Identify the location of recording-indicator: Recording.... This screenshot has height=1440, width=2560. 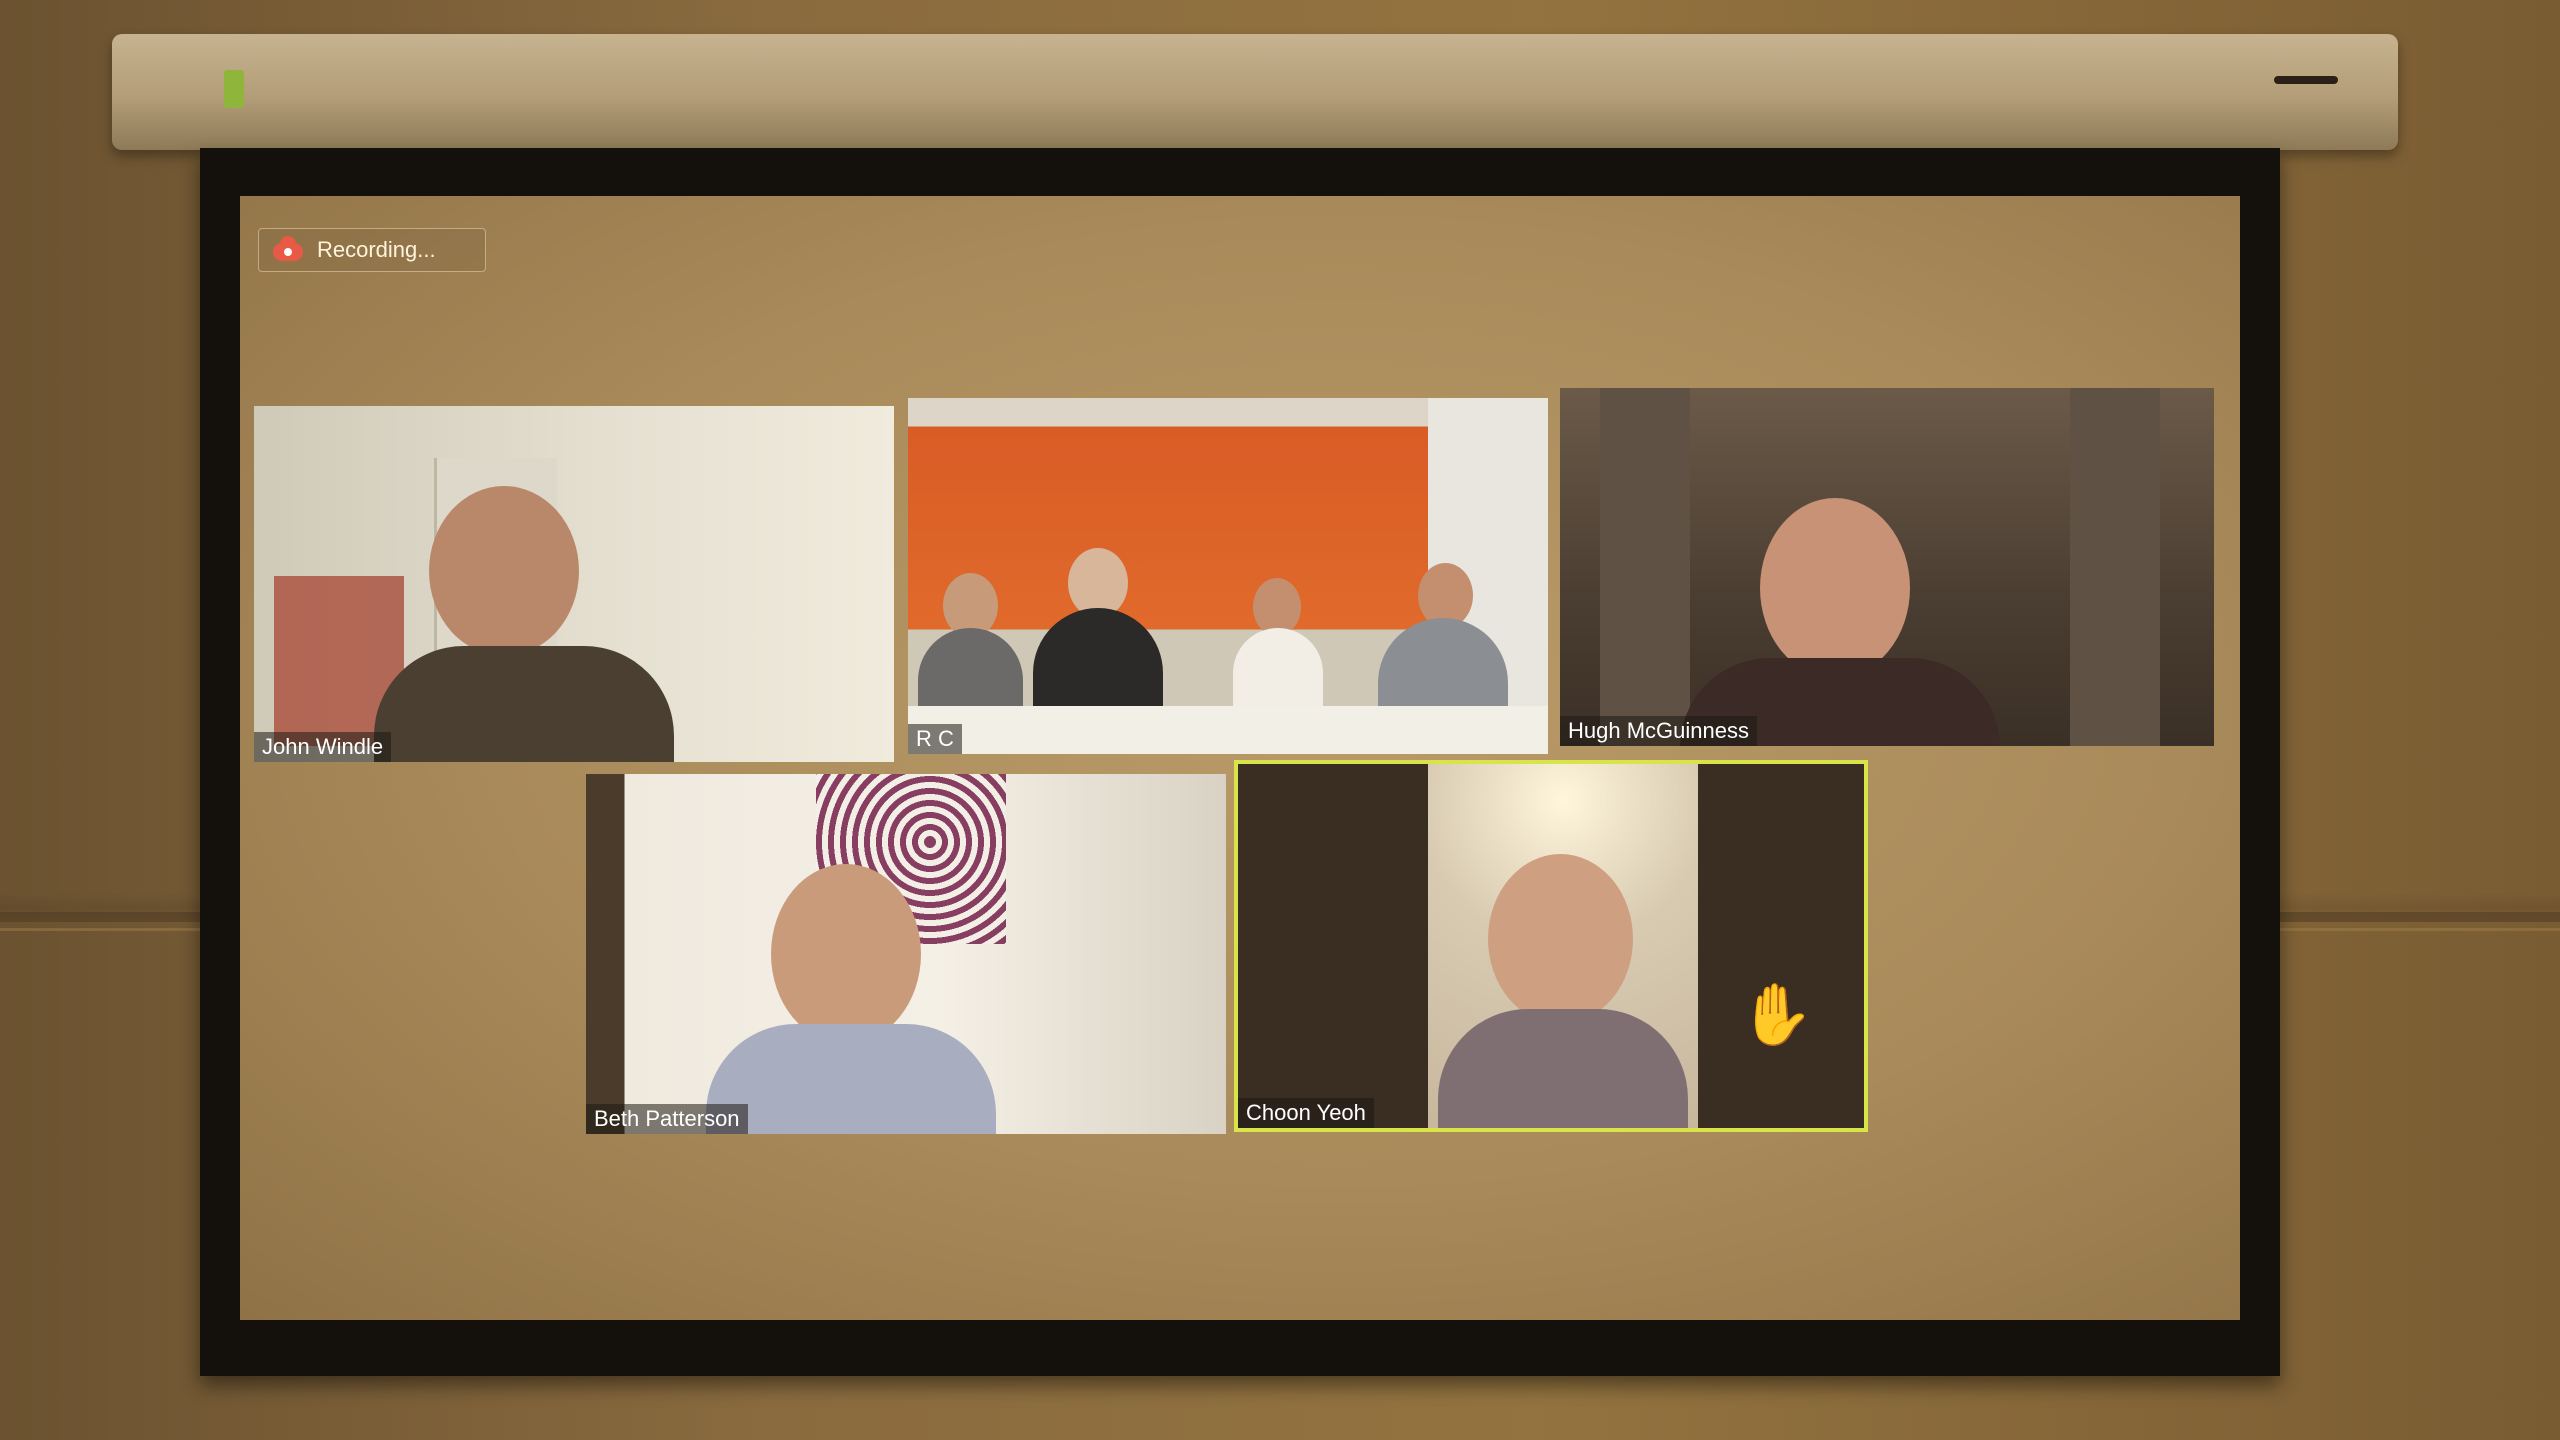
(372, 250).